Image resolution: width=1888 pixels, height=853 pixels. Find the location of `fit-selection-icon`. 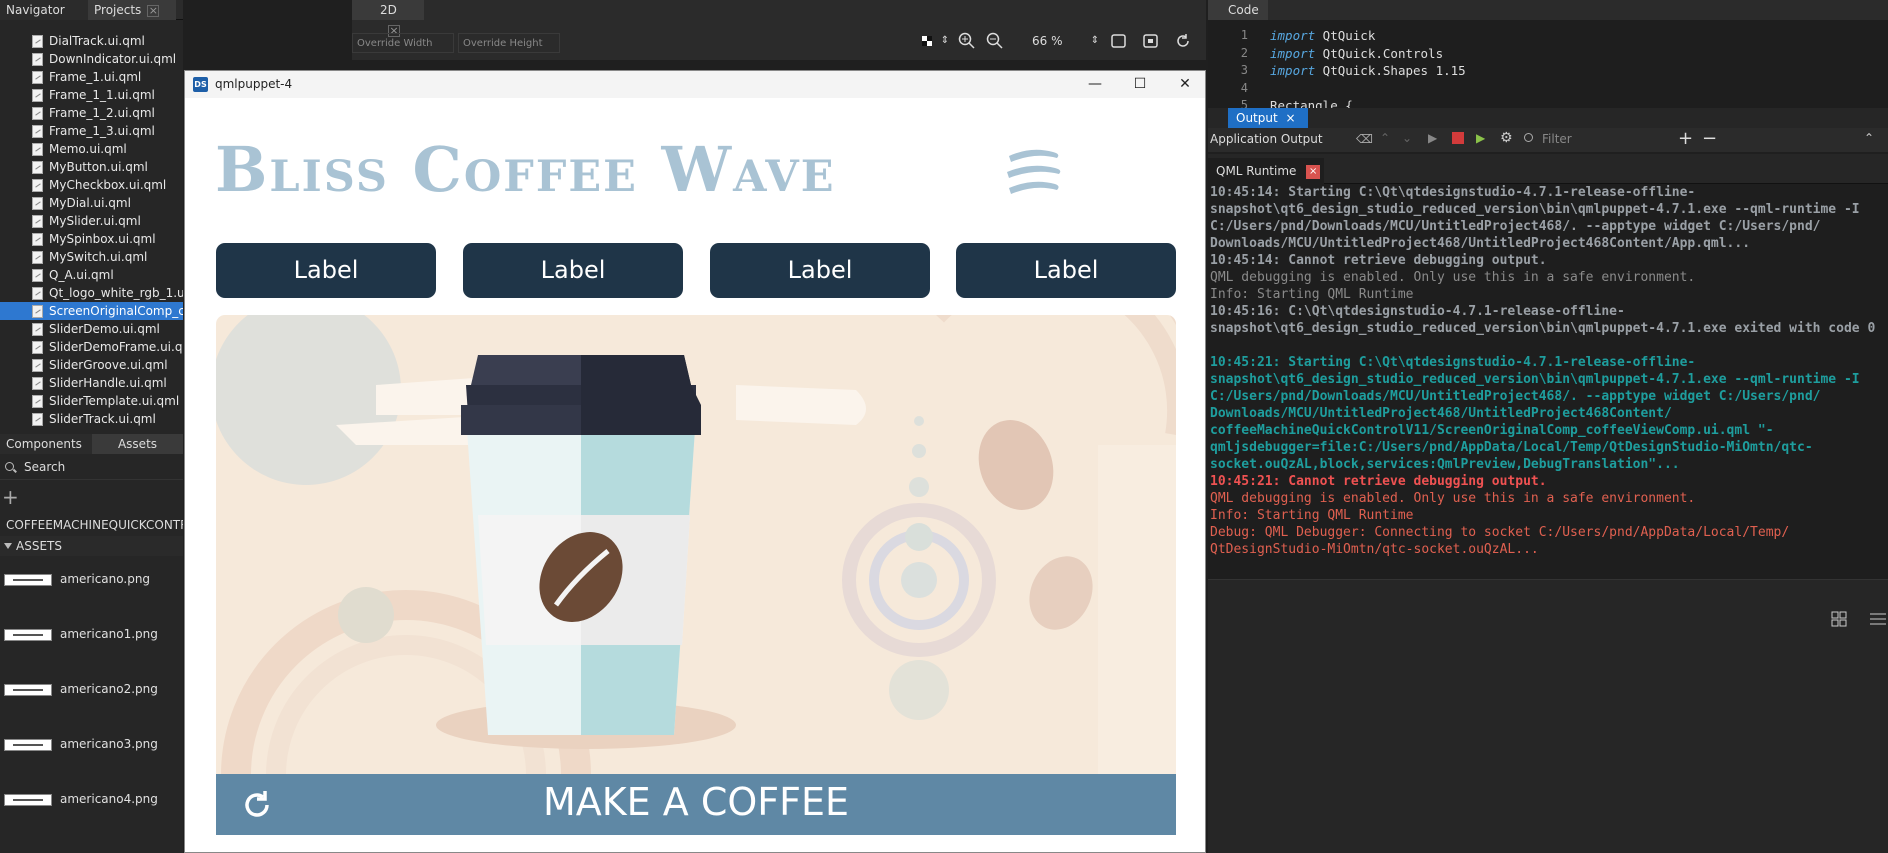

fit-selection-icon is located at coordinates (1151, 41).